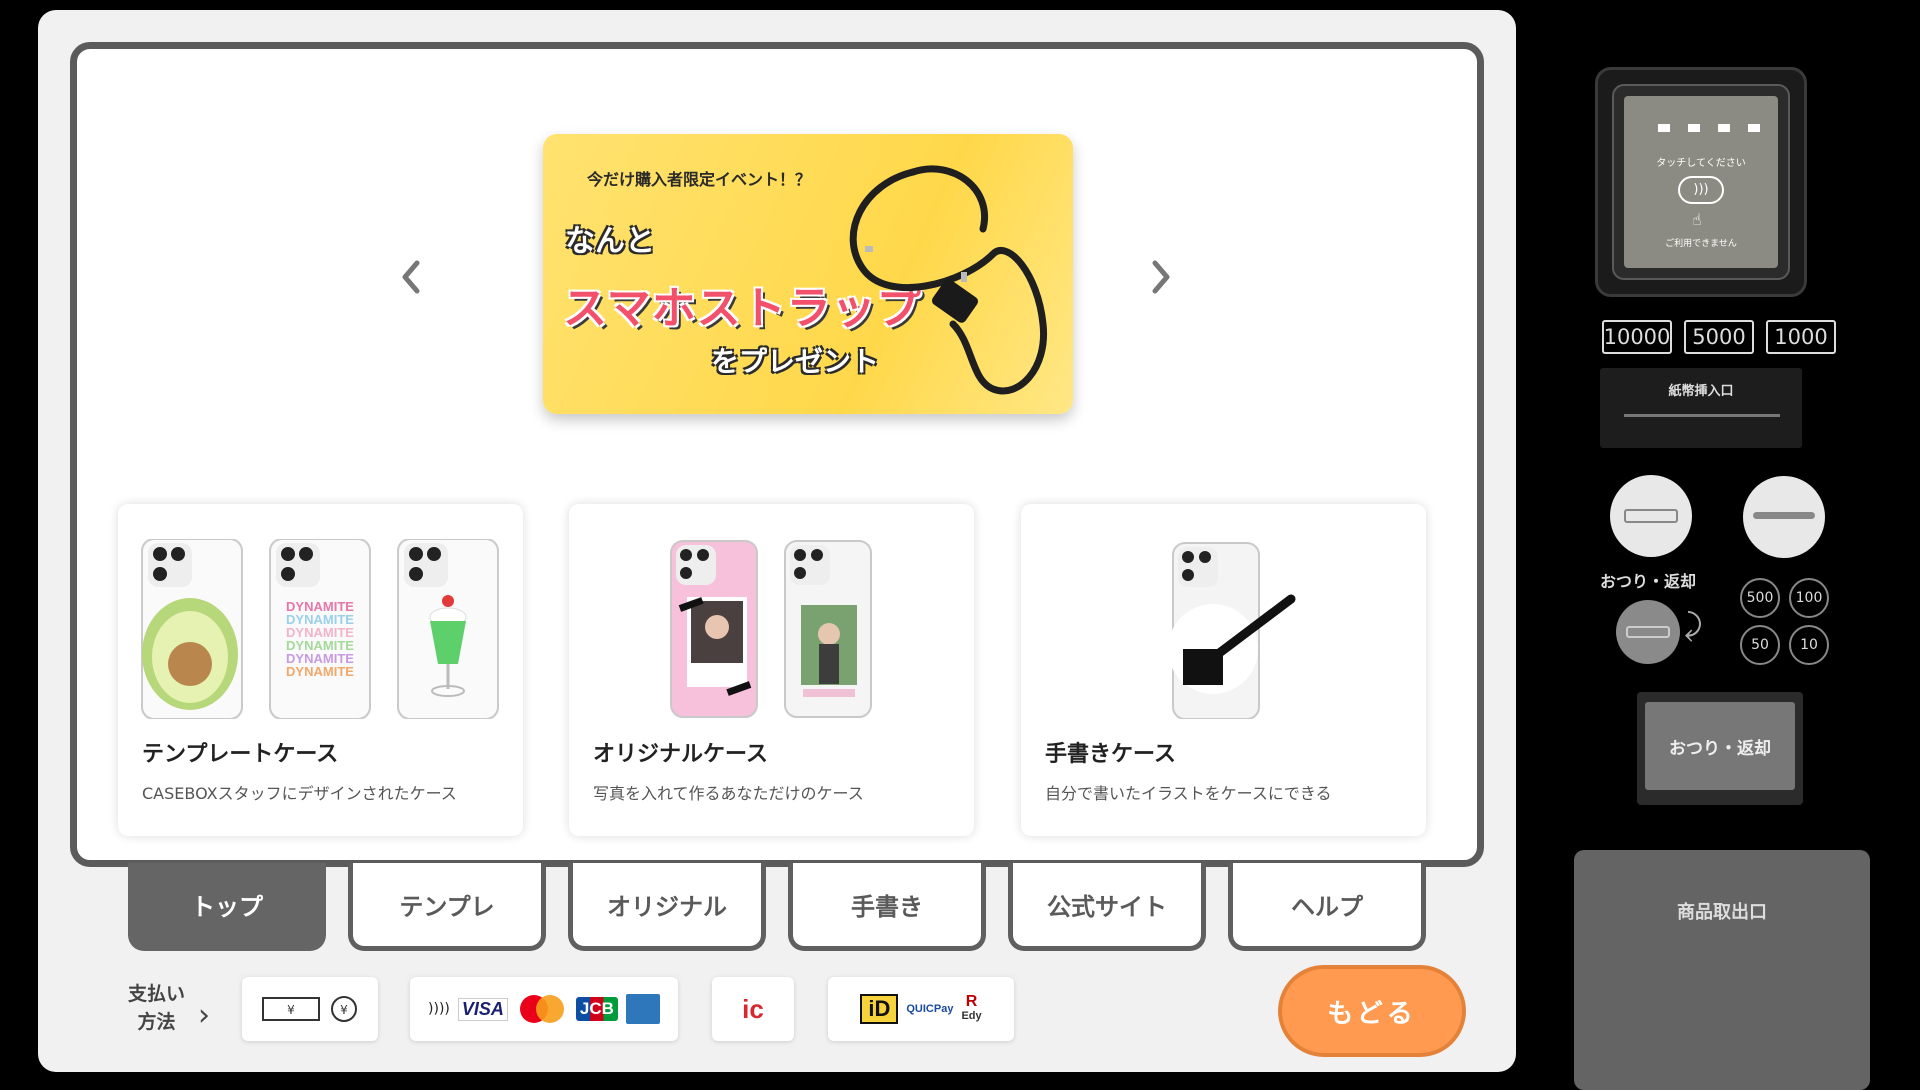 This screenshot has height=1090, width=1920. Describe the element at coordinates (1701, 190) in the screenshot. I see `contactless-icon: )))` at that location.